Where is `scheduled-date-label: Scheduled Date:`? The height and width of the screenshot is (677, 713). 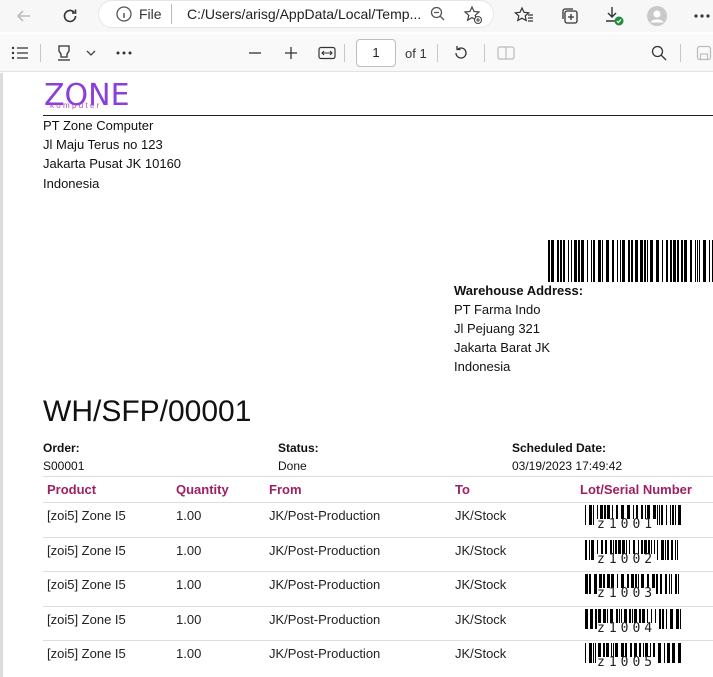
scheduled-date-label: Scheduled Date: is located at coordinates (559, 448).